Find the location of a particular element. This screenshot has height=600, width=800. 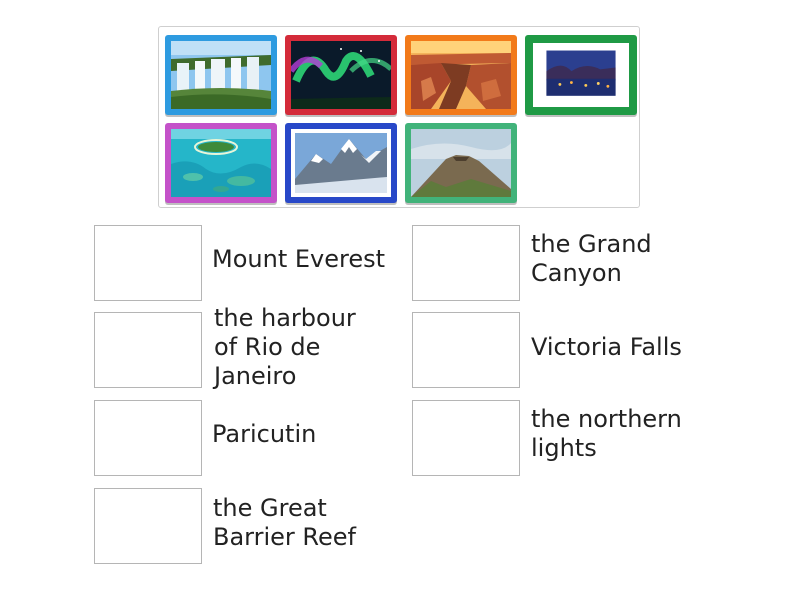

answer-label-victoria-falls: Victoria Falls is located at coordinates (606, 347).